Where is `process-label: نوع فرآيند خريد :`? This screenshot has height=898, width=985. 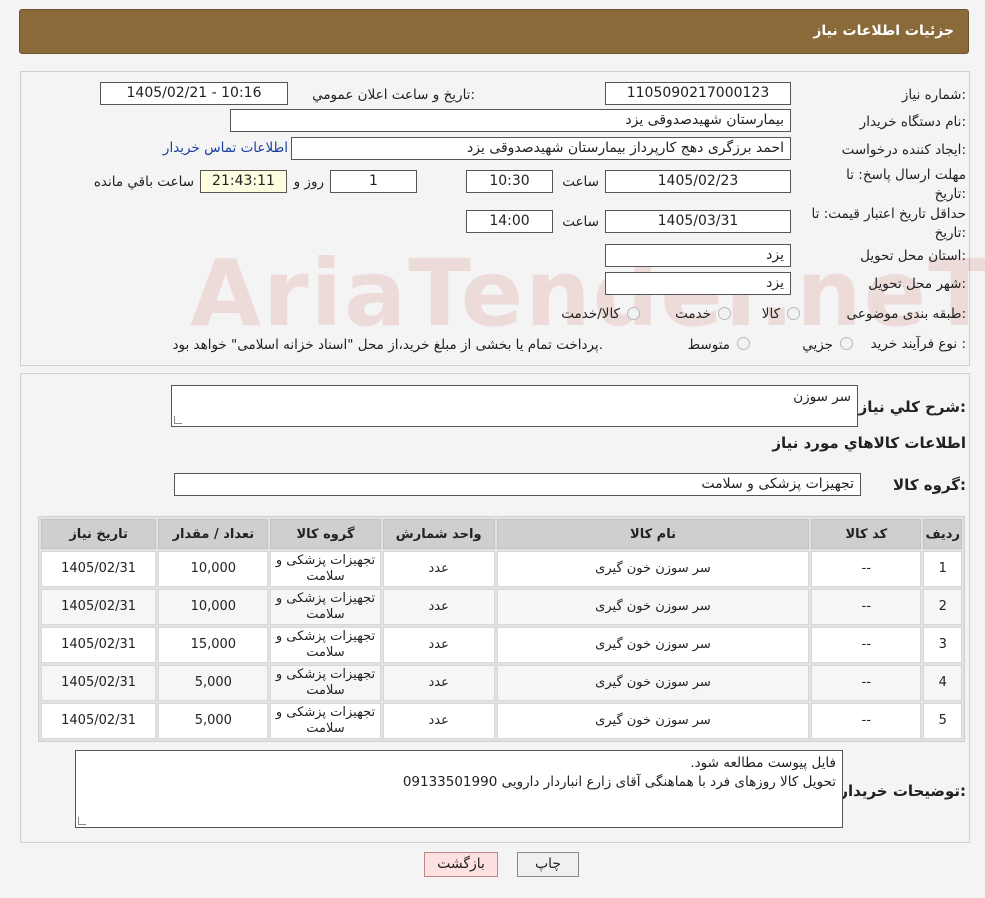 process-label: نوع فرآيند خريد : is located at coordinates (918, 344).